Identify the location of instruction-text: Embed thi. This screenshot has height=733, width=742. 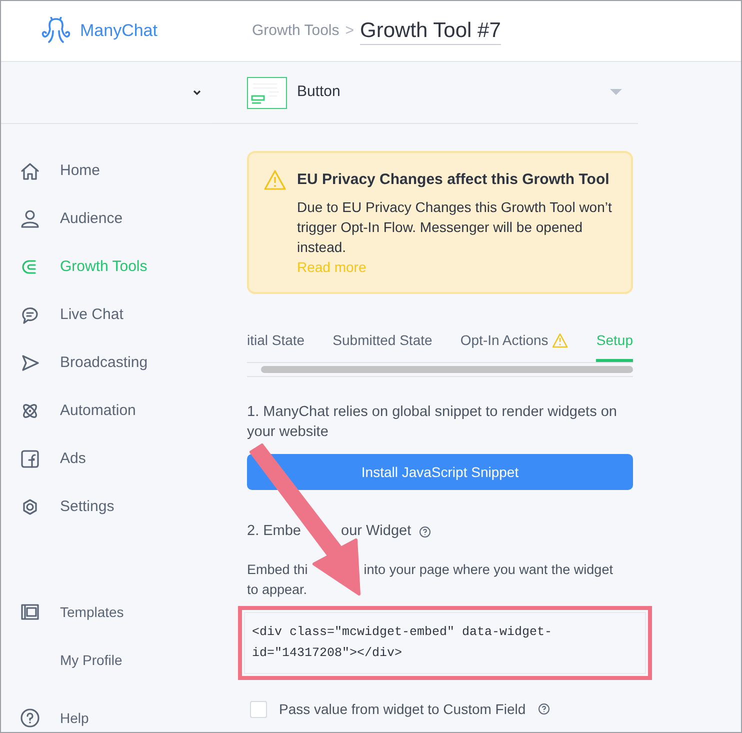
(277, 569).